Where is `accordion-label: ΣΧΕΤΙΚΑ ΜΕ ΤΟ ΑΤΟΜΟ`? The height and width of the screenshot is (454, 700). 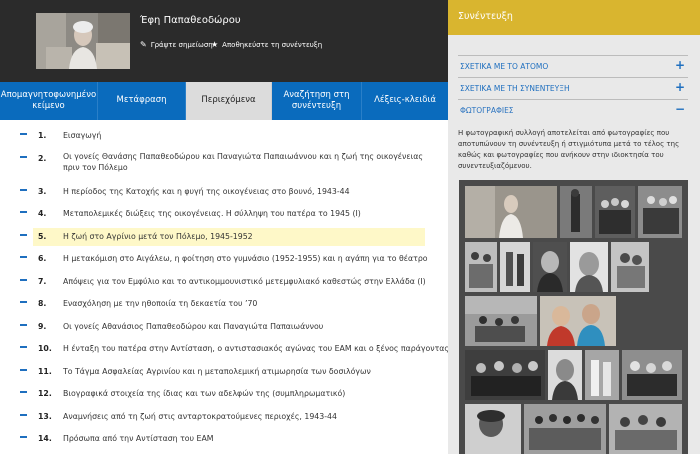
accordion-label: ΣΧΕΤΙΚΑ ΜΕ ΤΟ ΑΤΟΜΟ is located at coordinates (504, 66).